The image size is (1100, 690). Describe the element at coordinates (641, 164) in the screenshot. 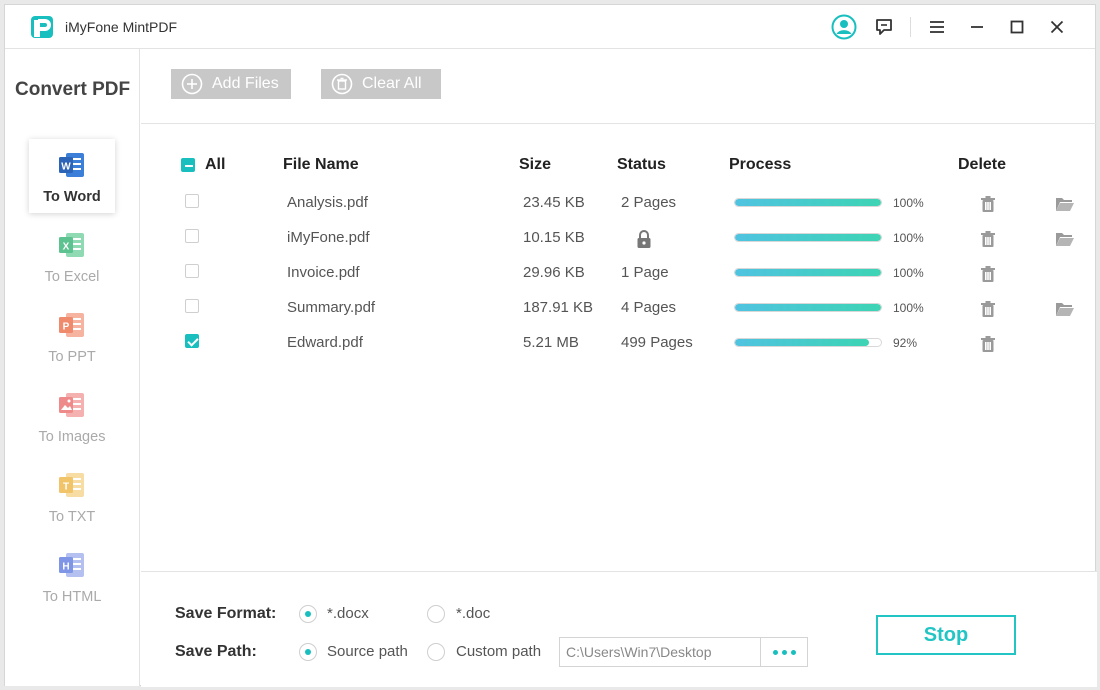

I see `header-status: Status` at that location.